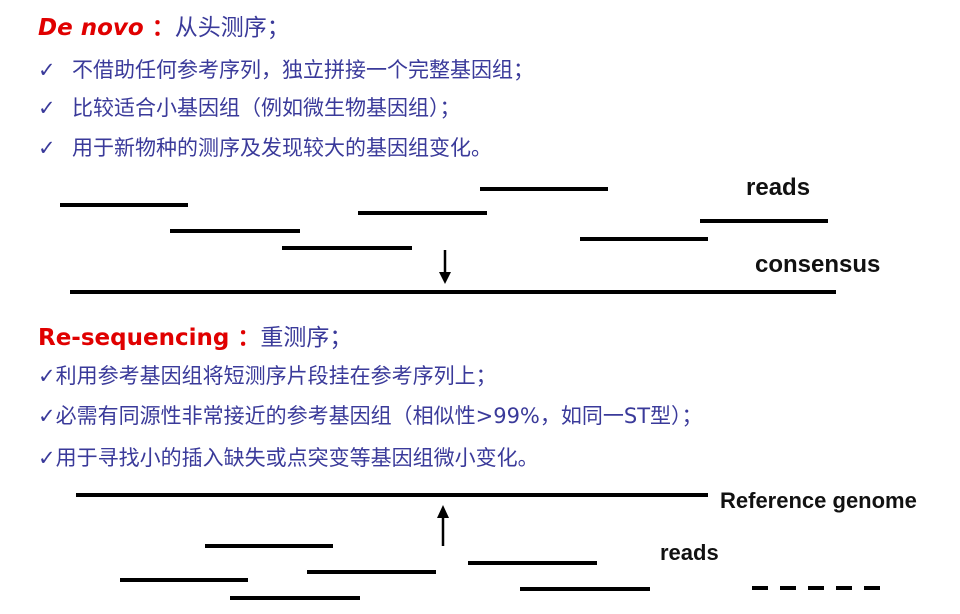 Image resolution: width=960 pixels, height=614 pixels. What do you see at coordinates (443, 511) in the screenshot?
I see `arrow-up-icon` at bounding box center [443, 511].